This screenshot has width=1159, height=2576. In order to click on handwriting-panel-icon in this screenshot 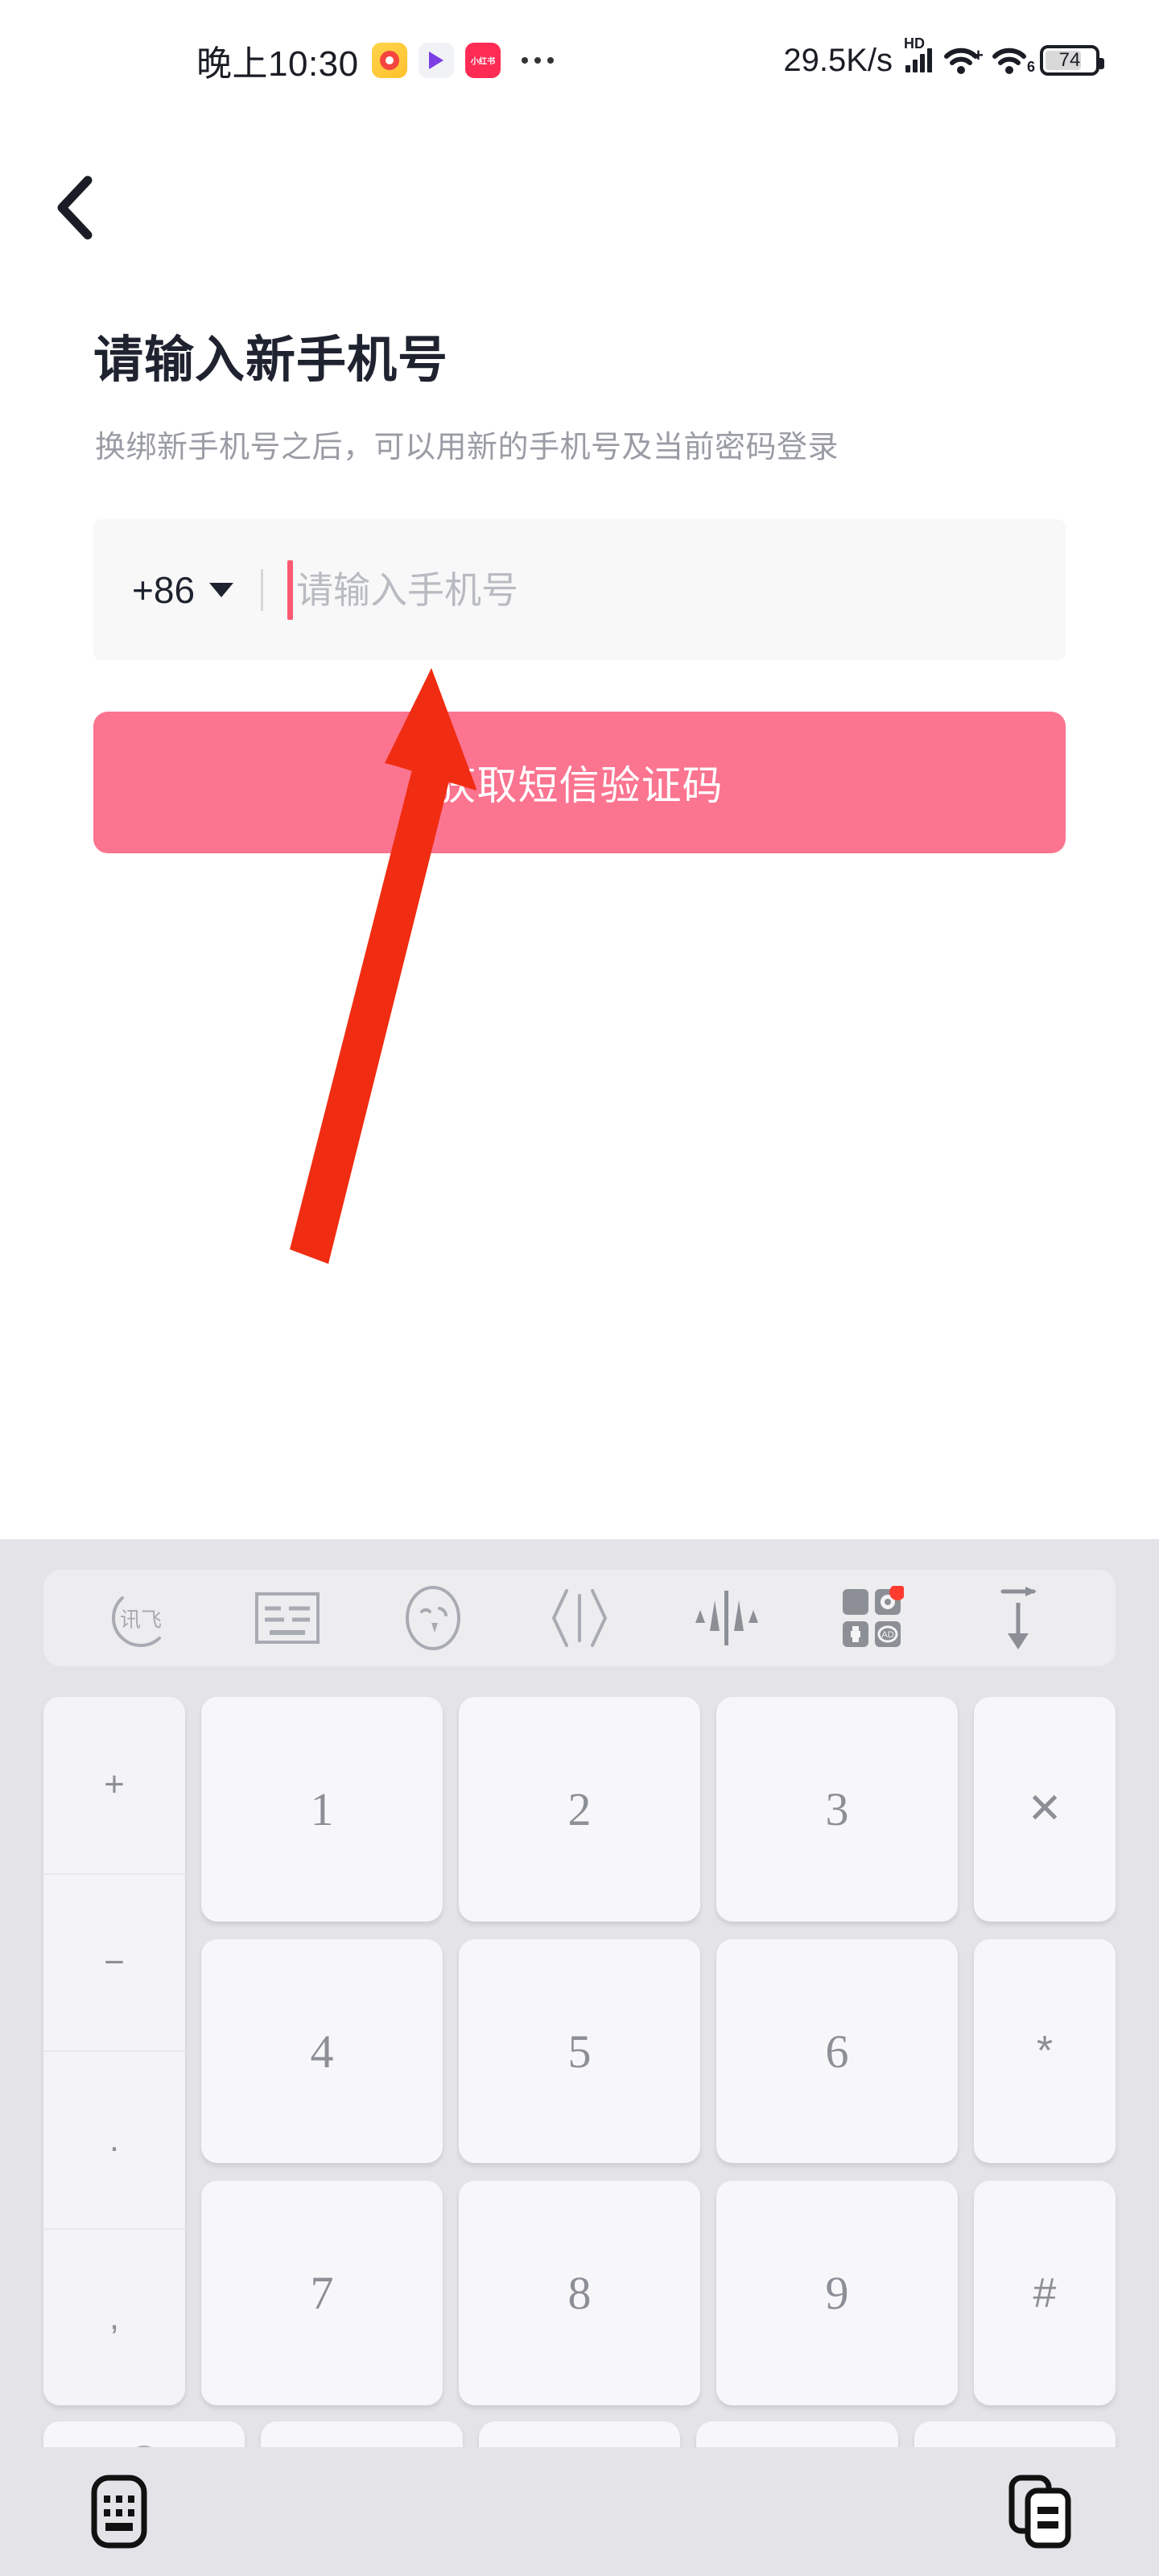, I will do `click(287, 1618)`.